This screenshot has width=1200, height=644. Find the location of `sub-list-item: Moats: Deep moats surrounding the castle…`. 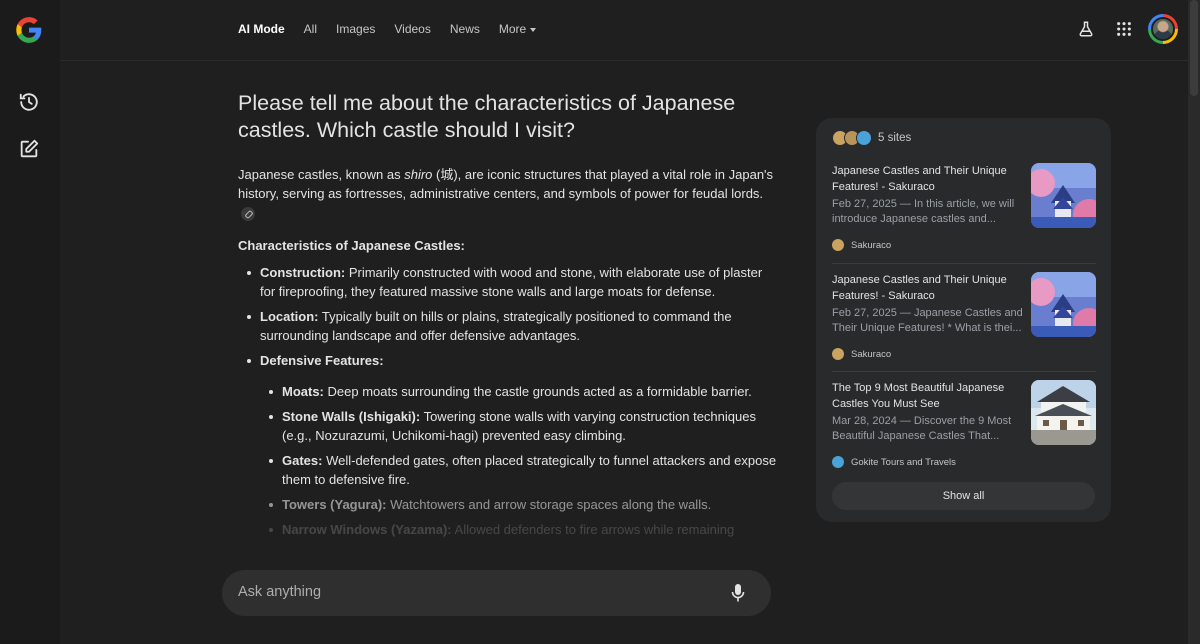

sub-list-item: Moats: Deep moats surrounding the castle… is located at coordinates (519, 391).